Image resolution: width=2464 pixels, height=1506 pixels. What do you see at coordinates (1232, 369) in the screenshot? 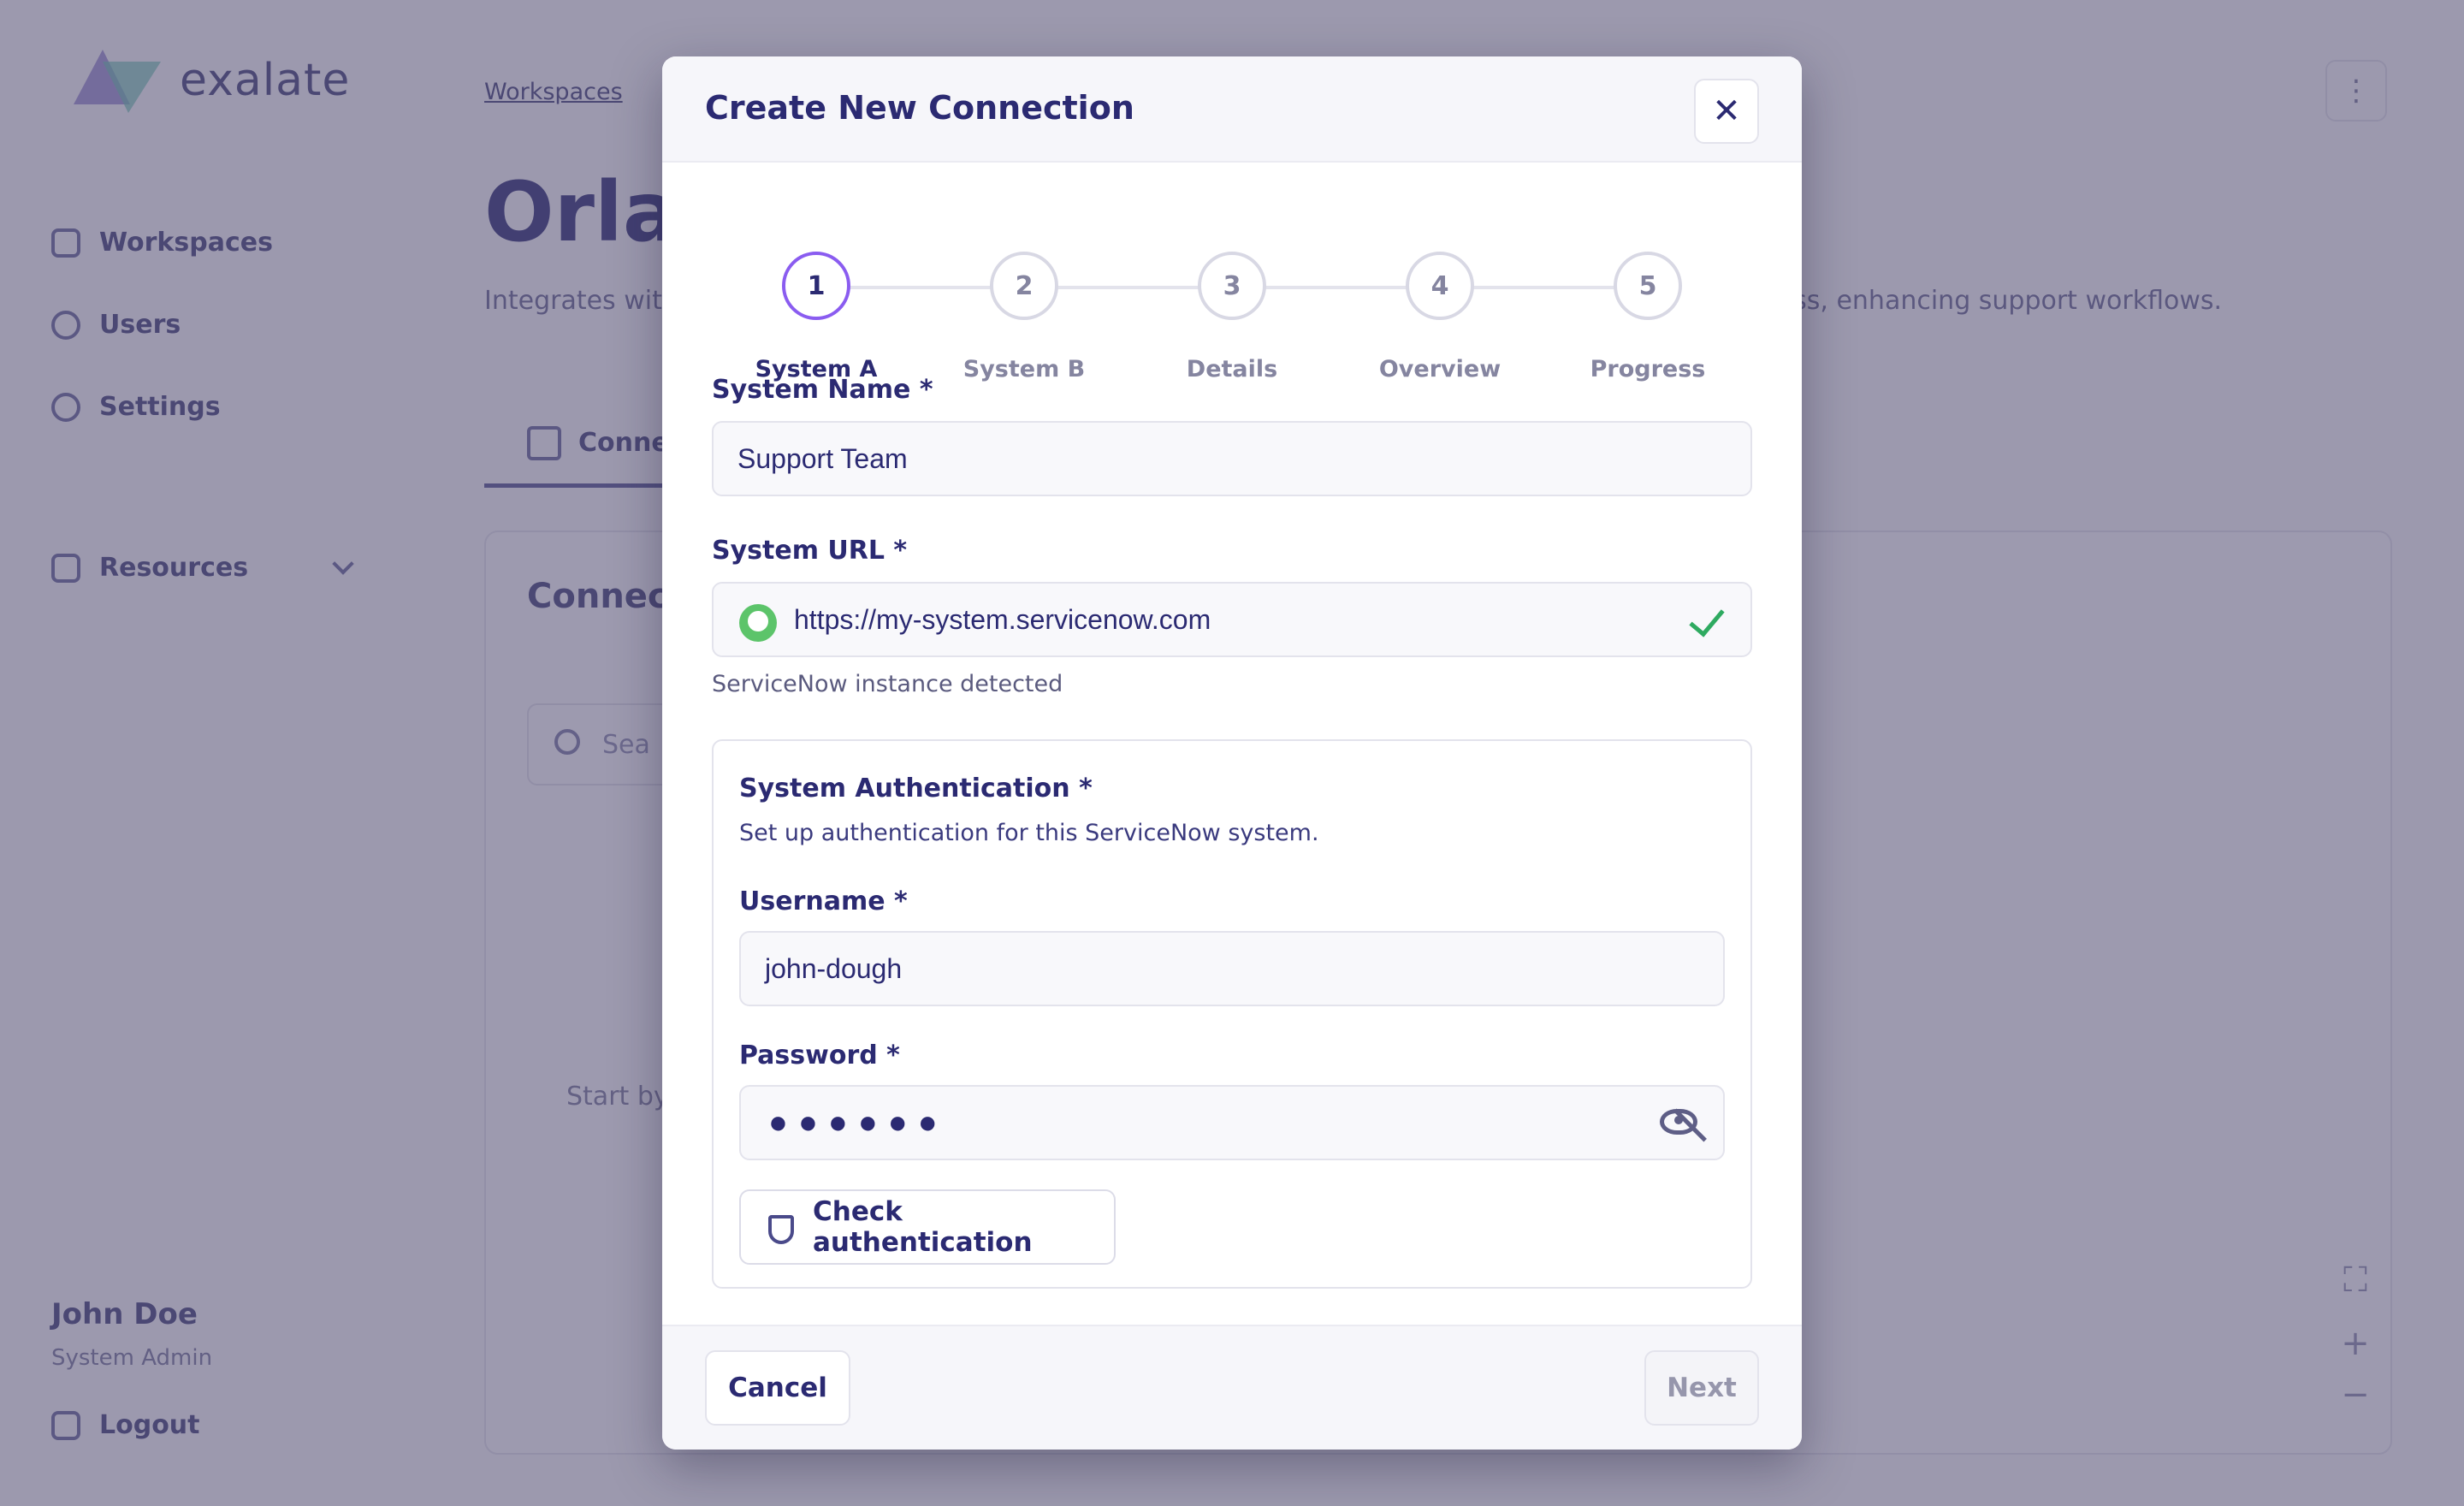
I see `step-label-details: Details` at bounding box center [1232, 369].